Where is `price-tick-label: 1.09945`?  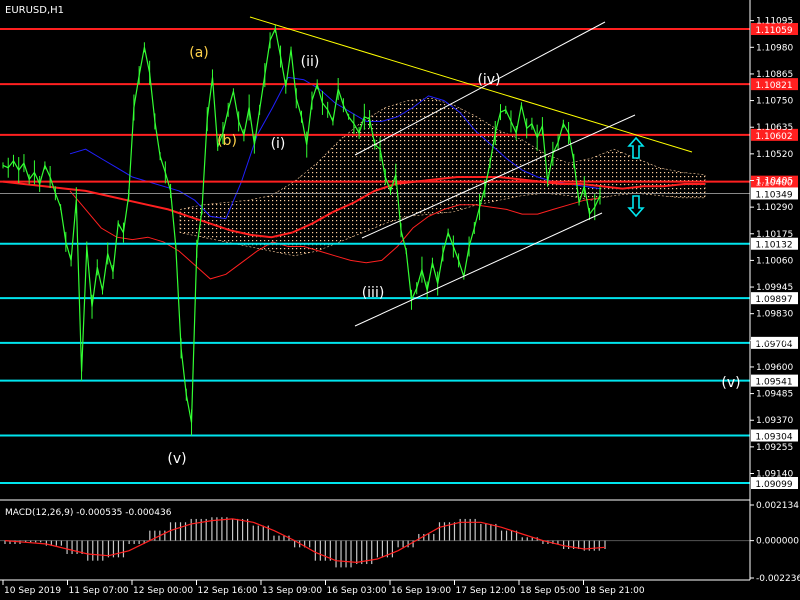
price-tick-label: 1.09945 is located at coordinates (774, 288).